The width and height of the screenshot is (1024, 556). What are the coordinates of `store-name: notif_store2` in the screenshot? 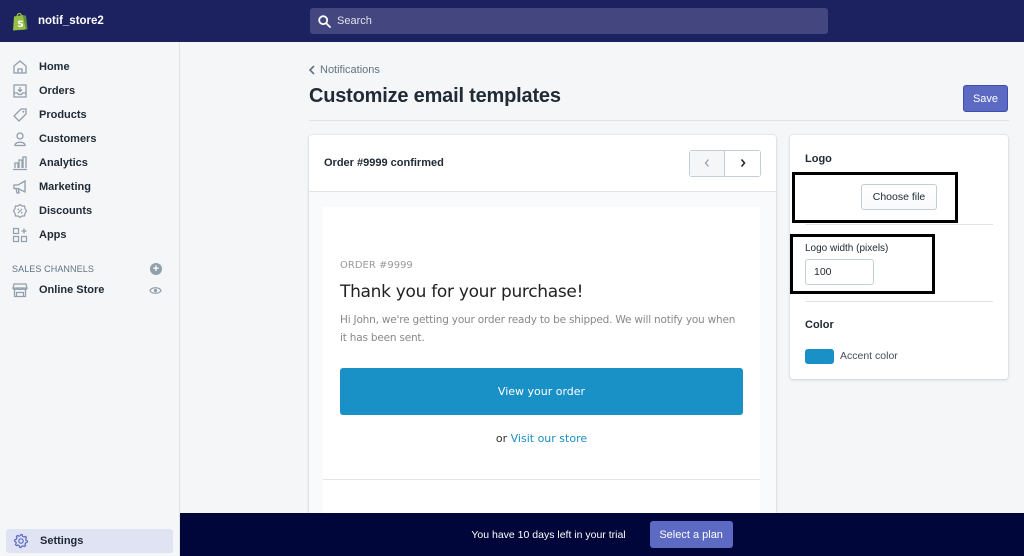 It's located at (71, 21).